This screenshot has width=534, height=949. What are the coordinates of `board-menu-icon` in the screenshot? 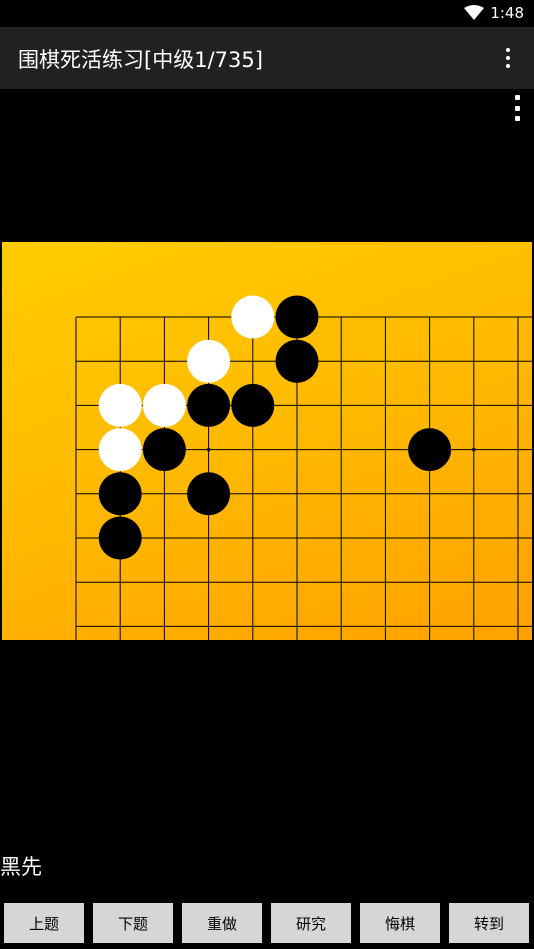 It's located at (517, 108).